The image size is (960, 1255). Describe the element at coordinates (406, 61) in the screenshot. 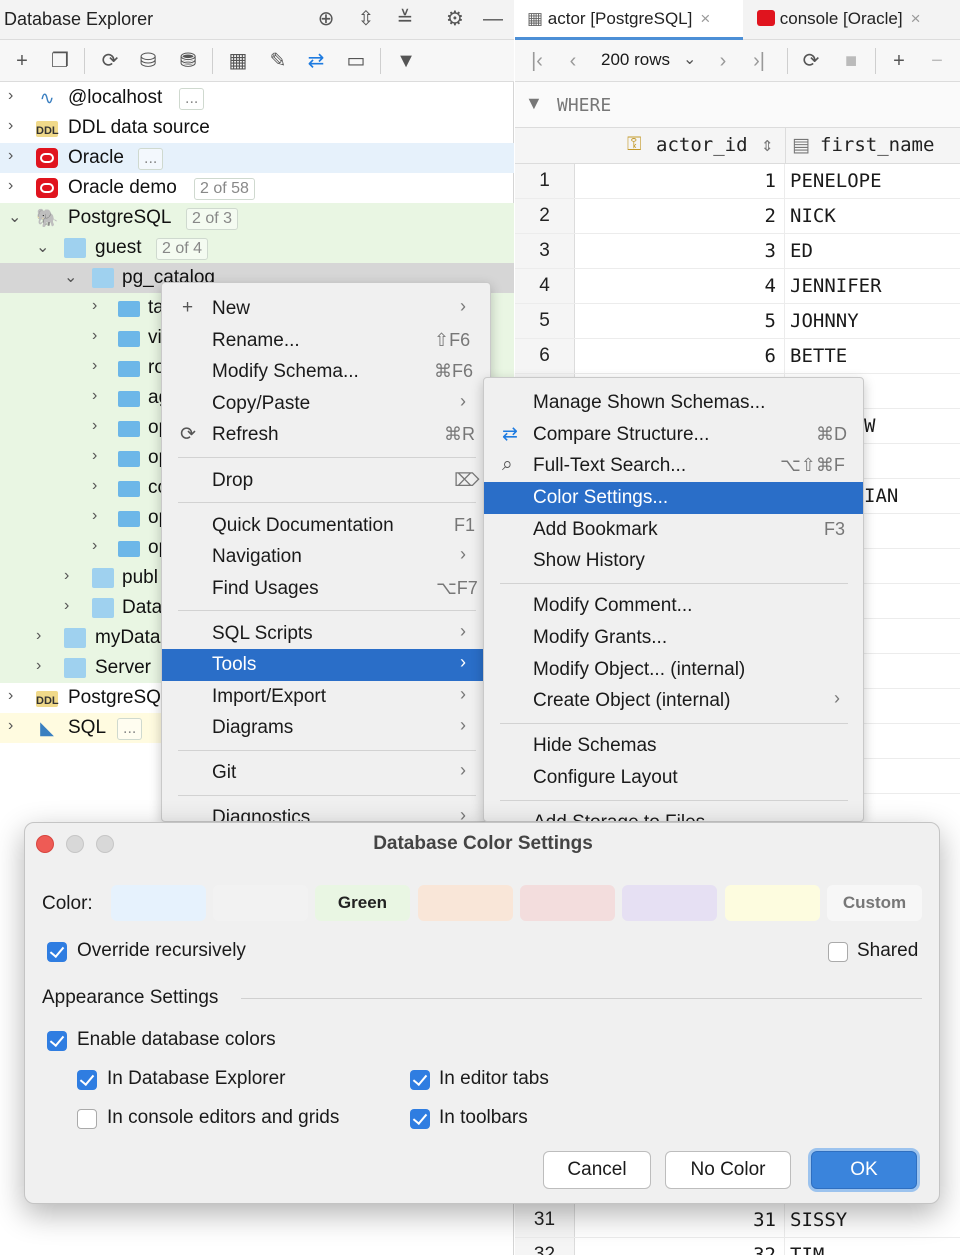

I see `filter-icon: ▼` at that location.